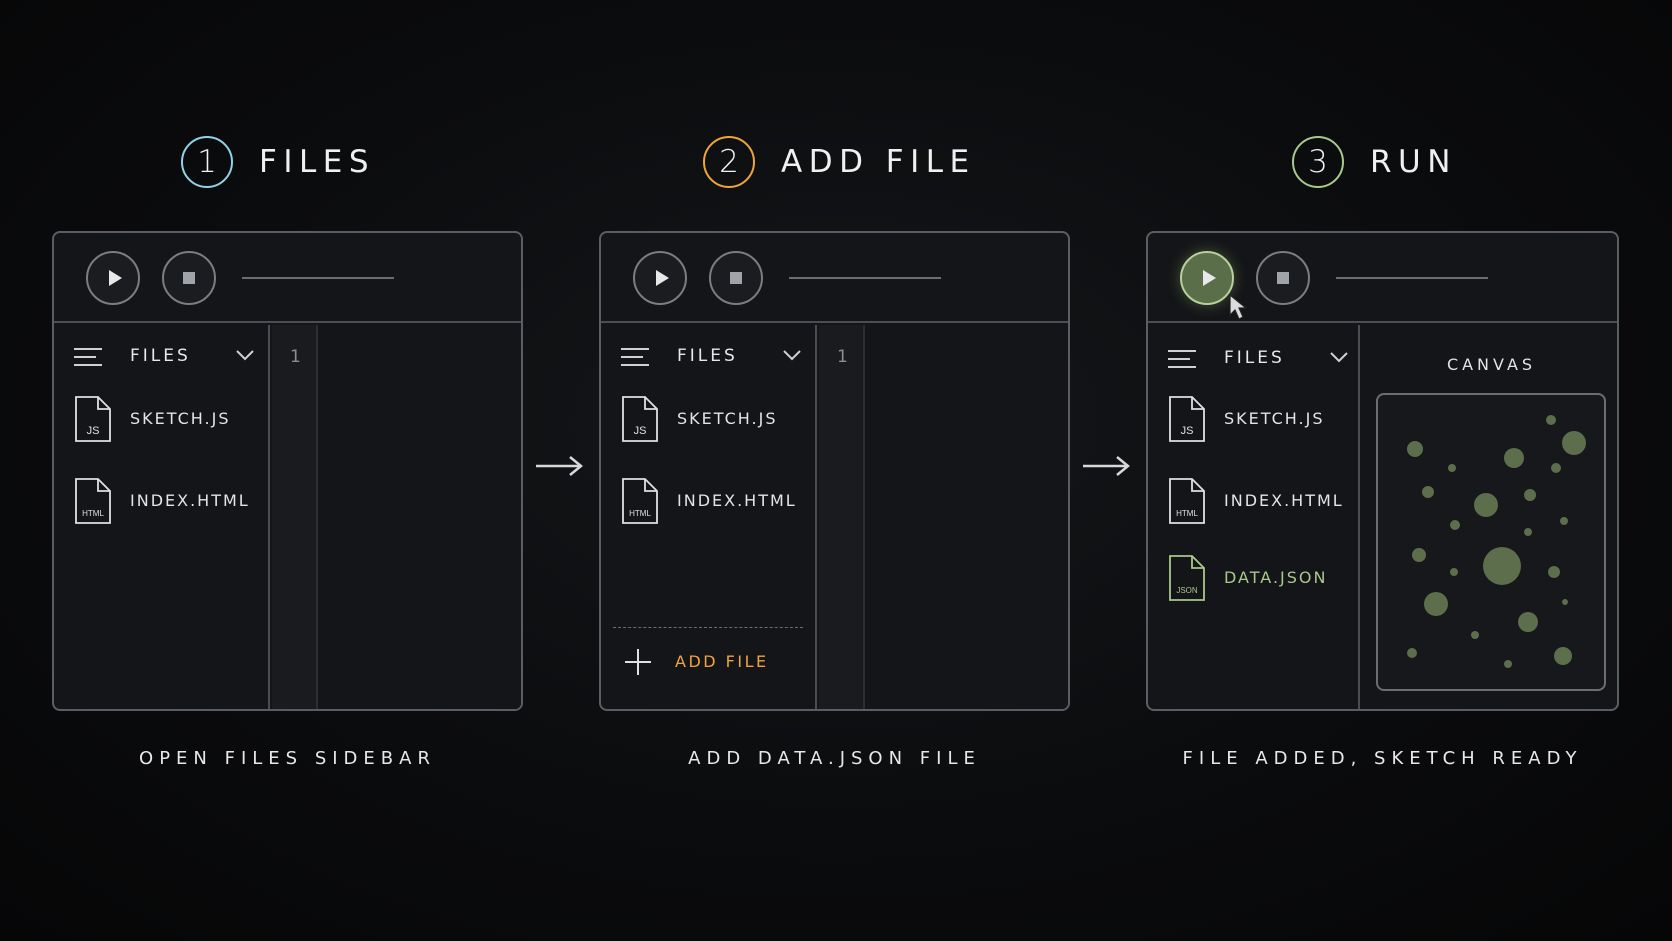  What do you see at coordinates (287, 758) in the screenshot?
I see `step-1-caption: OPEN FILES SIDEBAR` at bounding box center [287, 758].